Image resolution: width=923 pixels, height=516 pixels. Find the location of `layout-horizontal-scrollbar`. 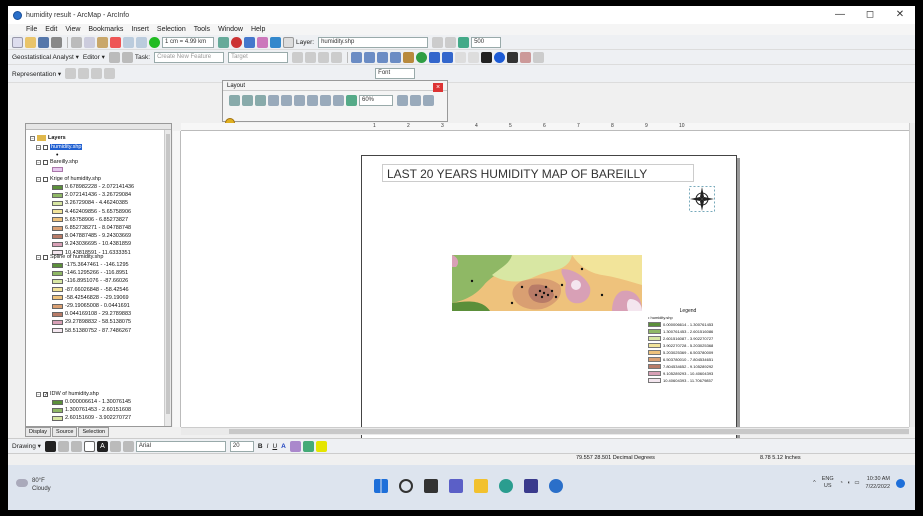

layout-horizontal-scrollbar is located at coordinates (545, 431).